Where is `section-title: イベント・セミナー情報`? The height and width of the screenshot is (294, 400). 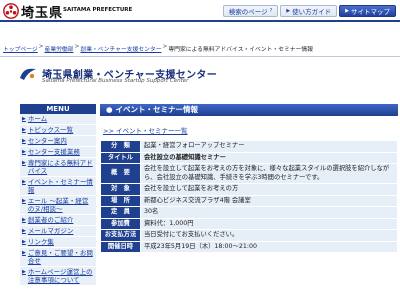 section-title: イベント・セミナー情報 is located at coordinates (157, 109).